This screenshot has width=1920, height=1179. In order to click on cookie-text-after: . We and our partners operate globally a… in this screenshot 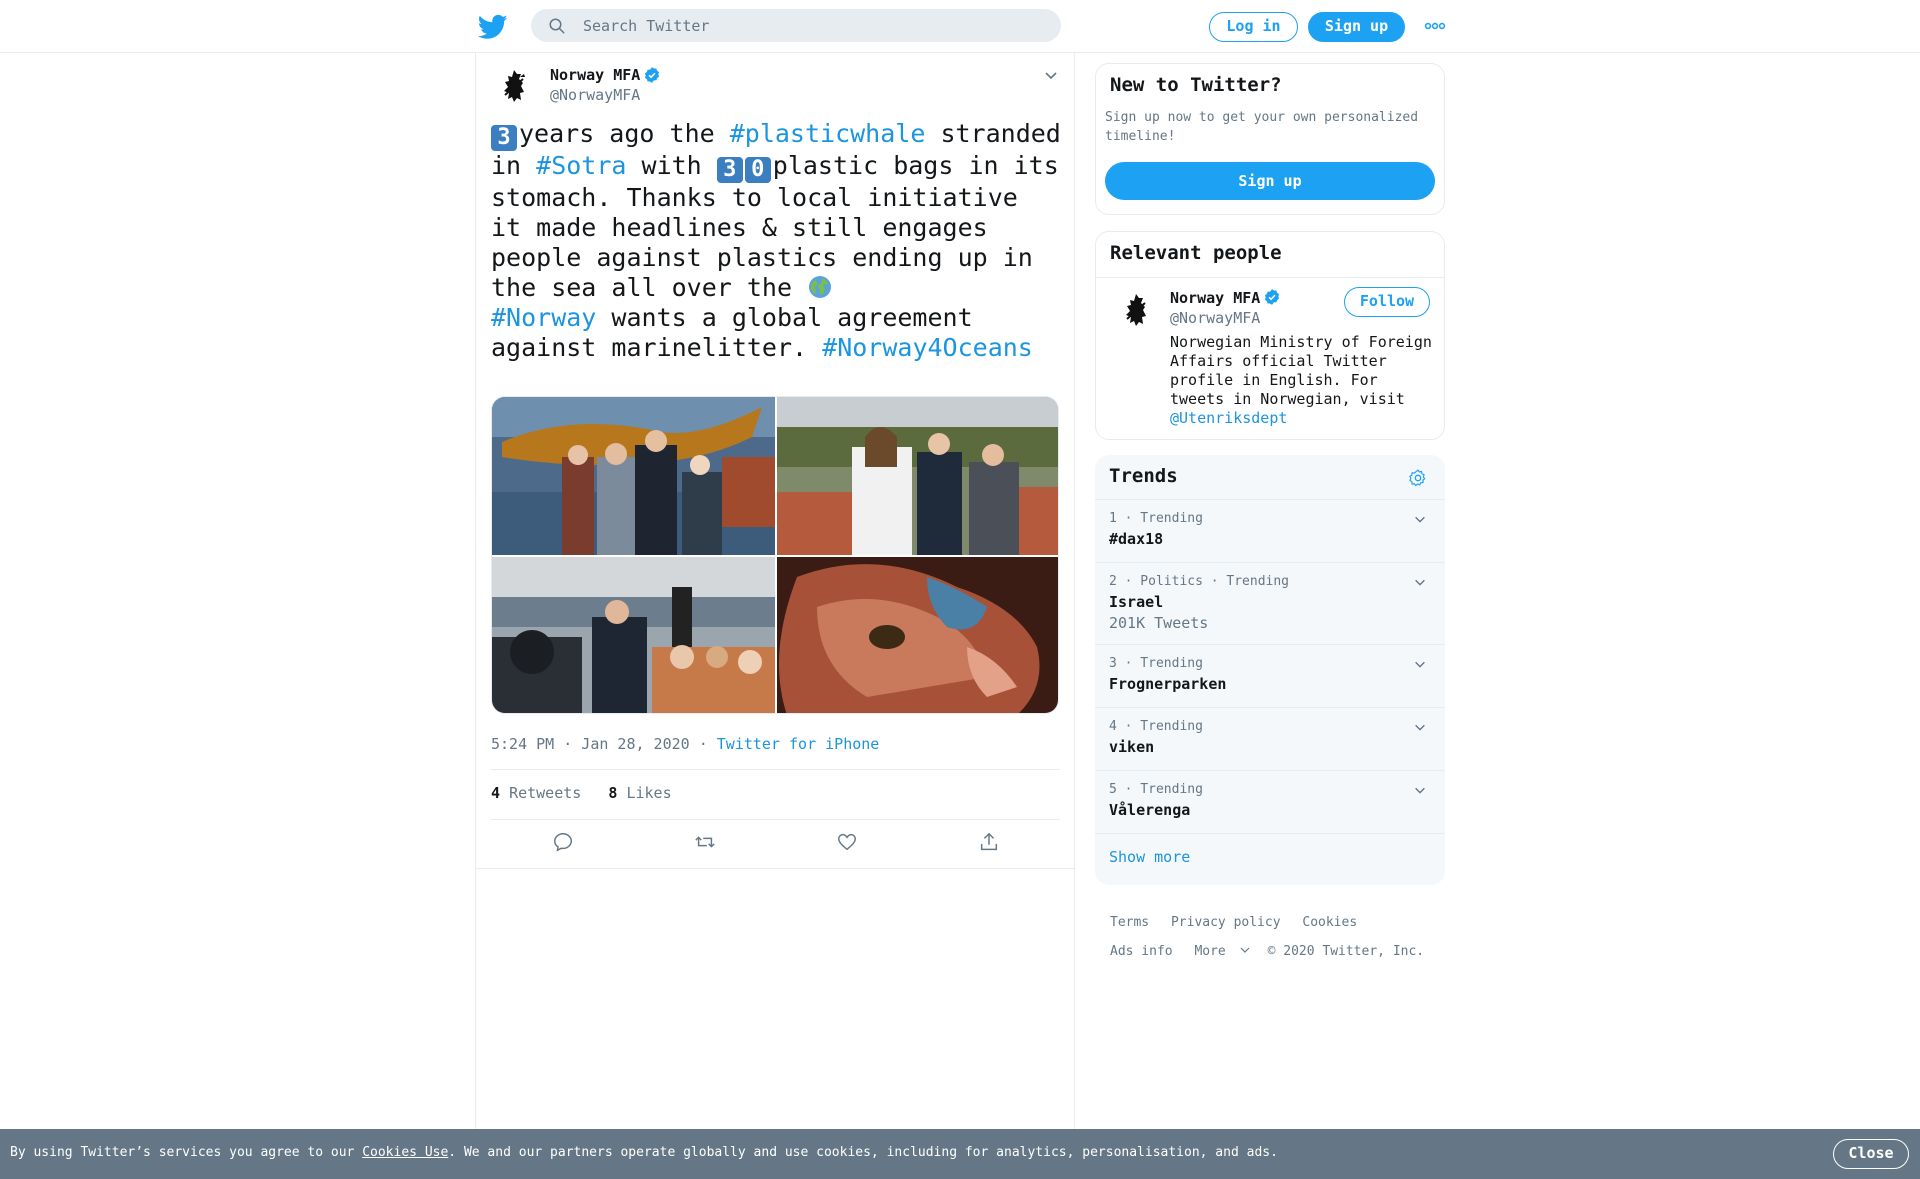, I will do `click(863, 1152)`.